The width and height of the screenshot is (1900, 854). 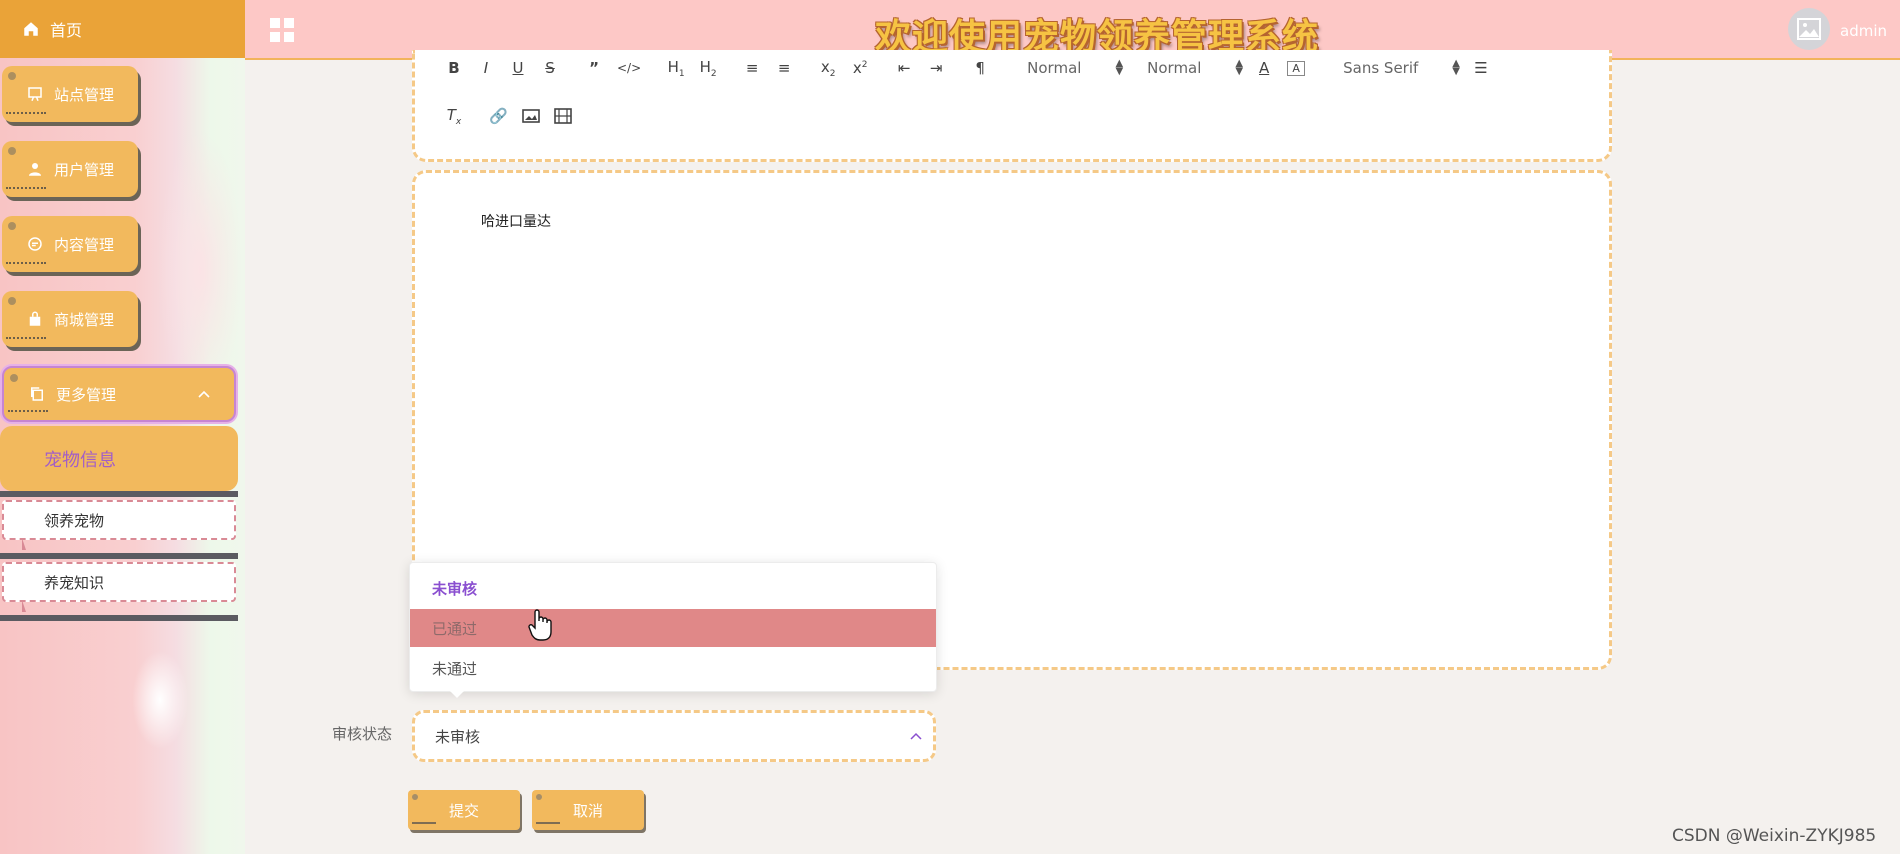 I want to click on sidebar-home: 首页, so click(x=122, y=29).